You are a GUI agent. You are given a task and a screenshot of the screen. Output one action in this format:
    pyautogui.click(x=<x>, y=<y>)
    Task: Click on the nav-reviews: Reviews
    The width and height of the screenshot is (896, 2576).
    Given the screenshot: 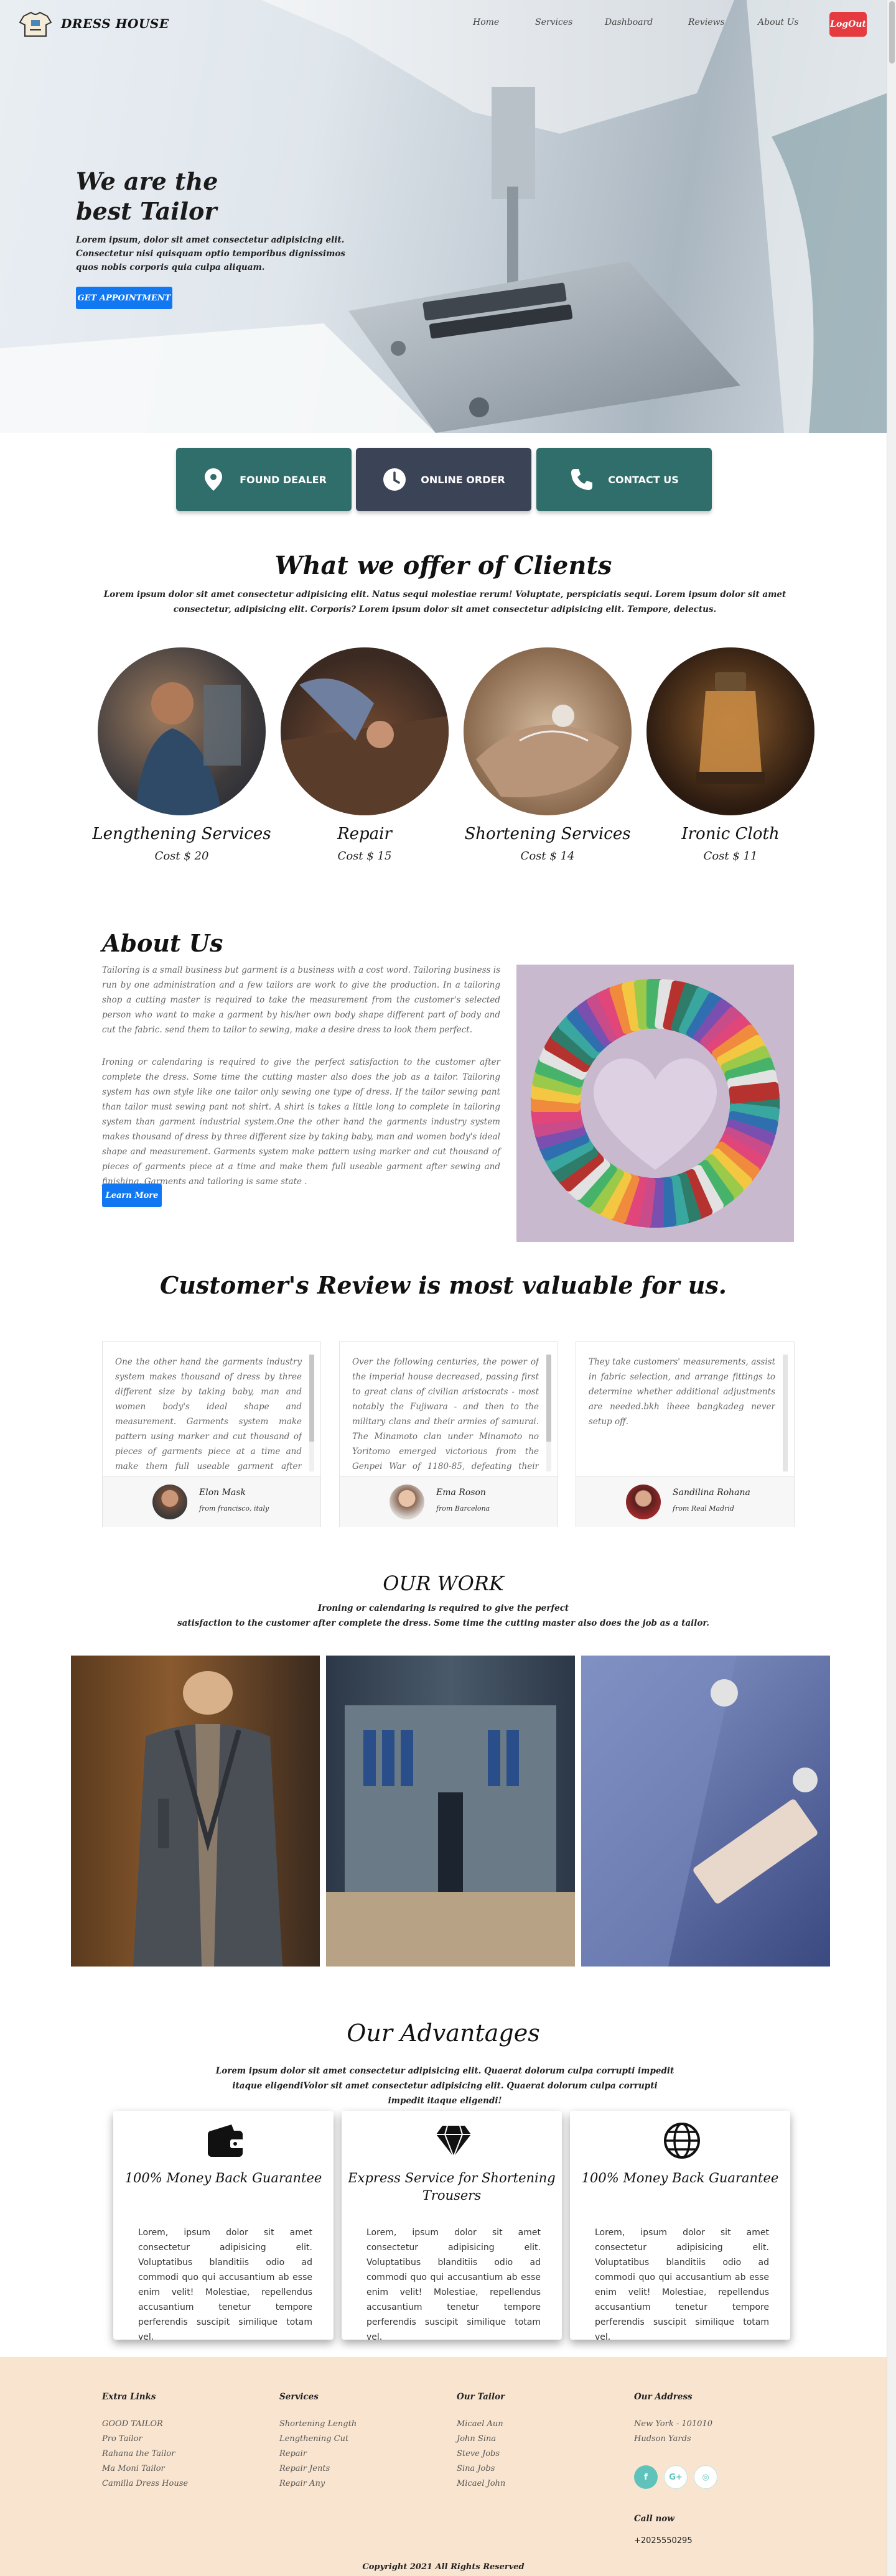 What is the action you would take?
    pyautogui.click(x=707, y=22)
    